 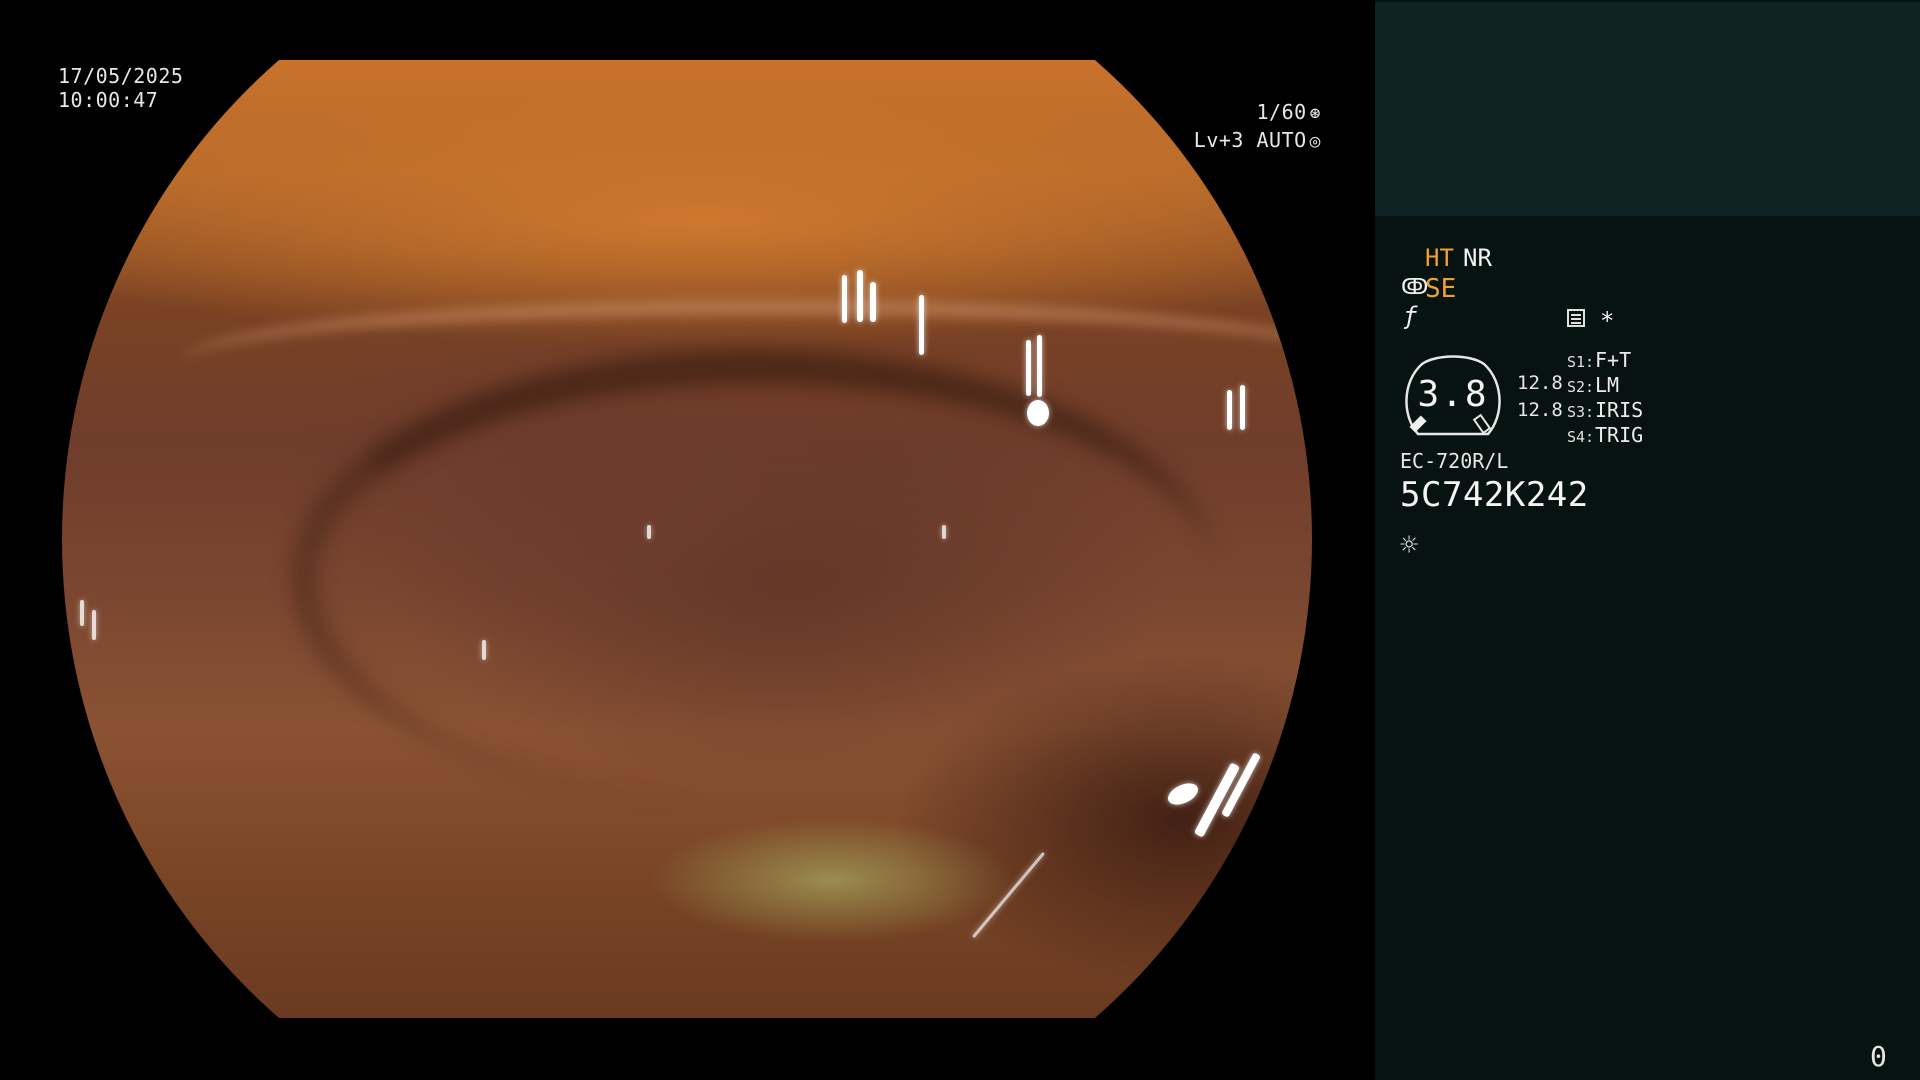 What do you see at coordinates (121, 76) in the screenshot?
I see `date-readout: 17/05/2025` at bounding box center [121, 76].